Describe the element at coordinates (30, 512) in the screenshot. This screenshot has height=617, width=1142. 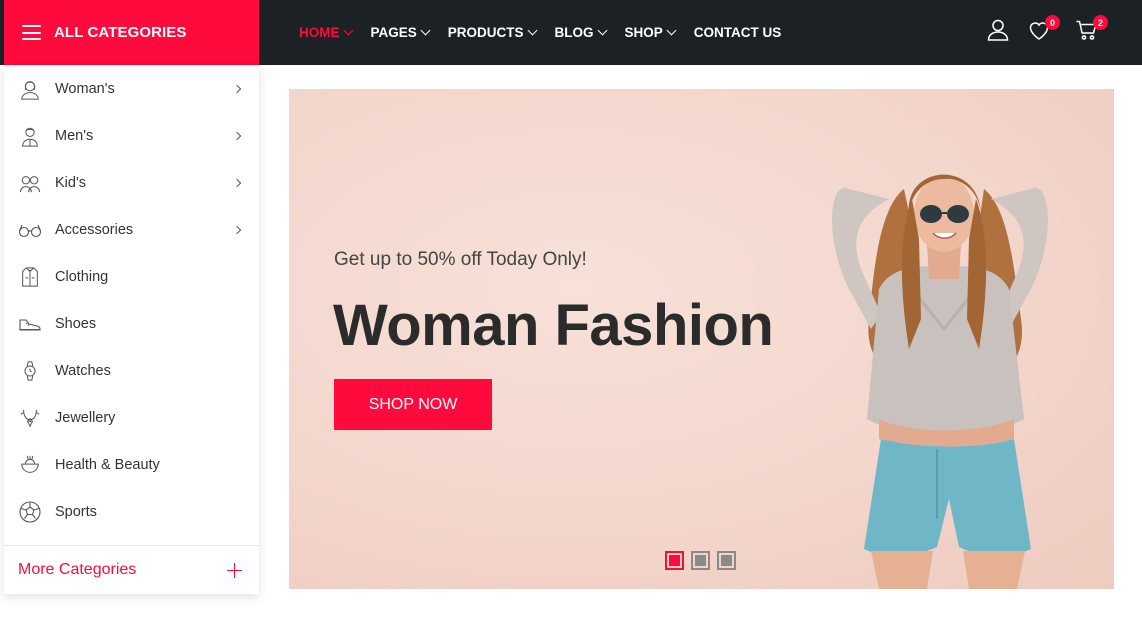
I see `ball-icon` at that location.